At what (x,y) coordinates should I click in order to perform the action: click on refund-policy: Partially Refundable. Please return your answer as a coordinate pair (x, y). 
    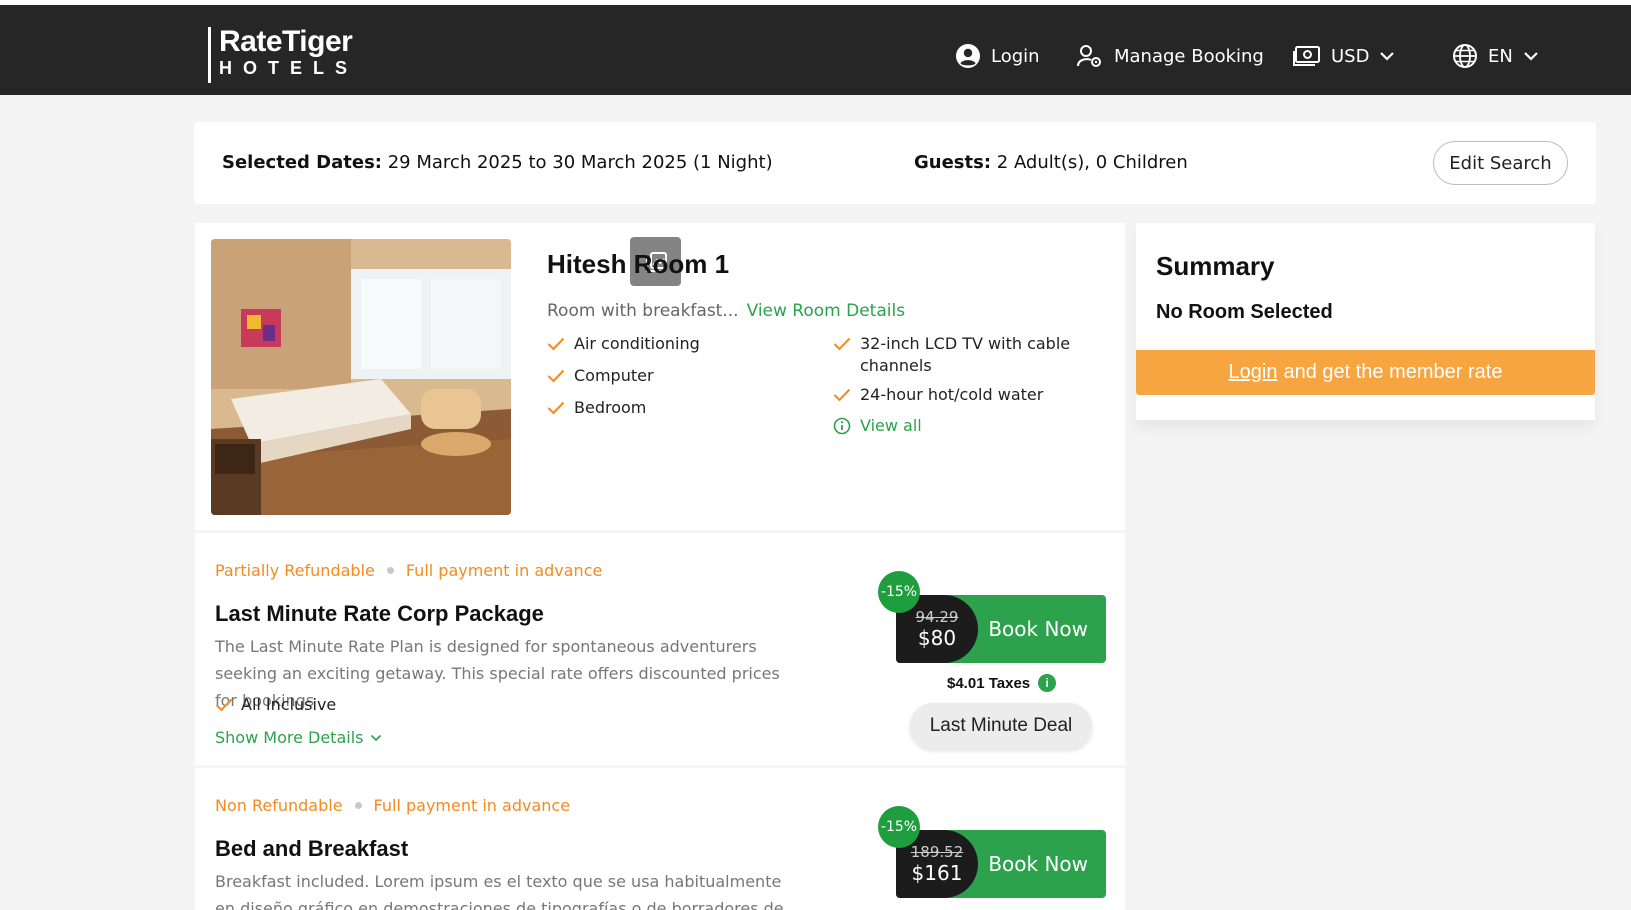
    Looking at the image, I should click on (295, 570).